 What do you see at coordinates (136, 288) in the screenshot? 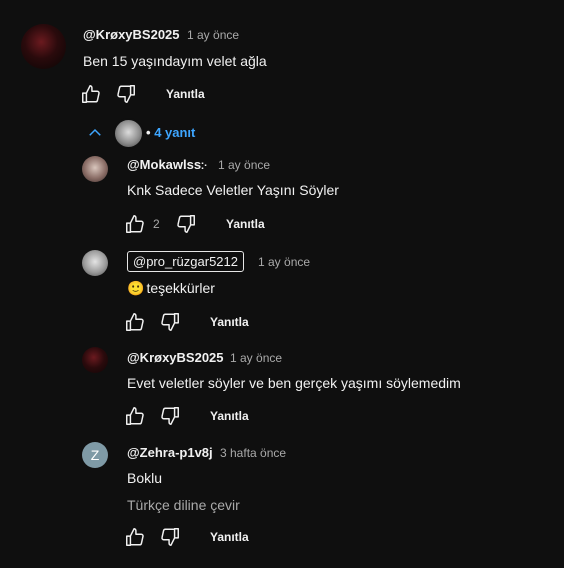
I see `smile-emoji: 🙂` at bounding box center [136, 288].